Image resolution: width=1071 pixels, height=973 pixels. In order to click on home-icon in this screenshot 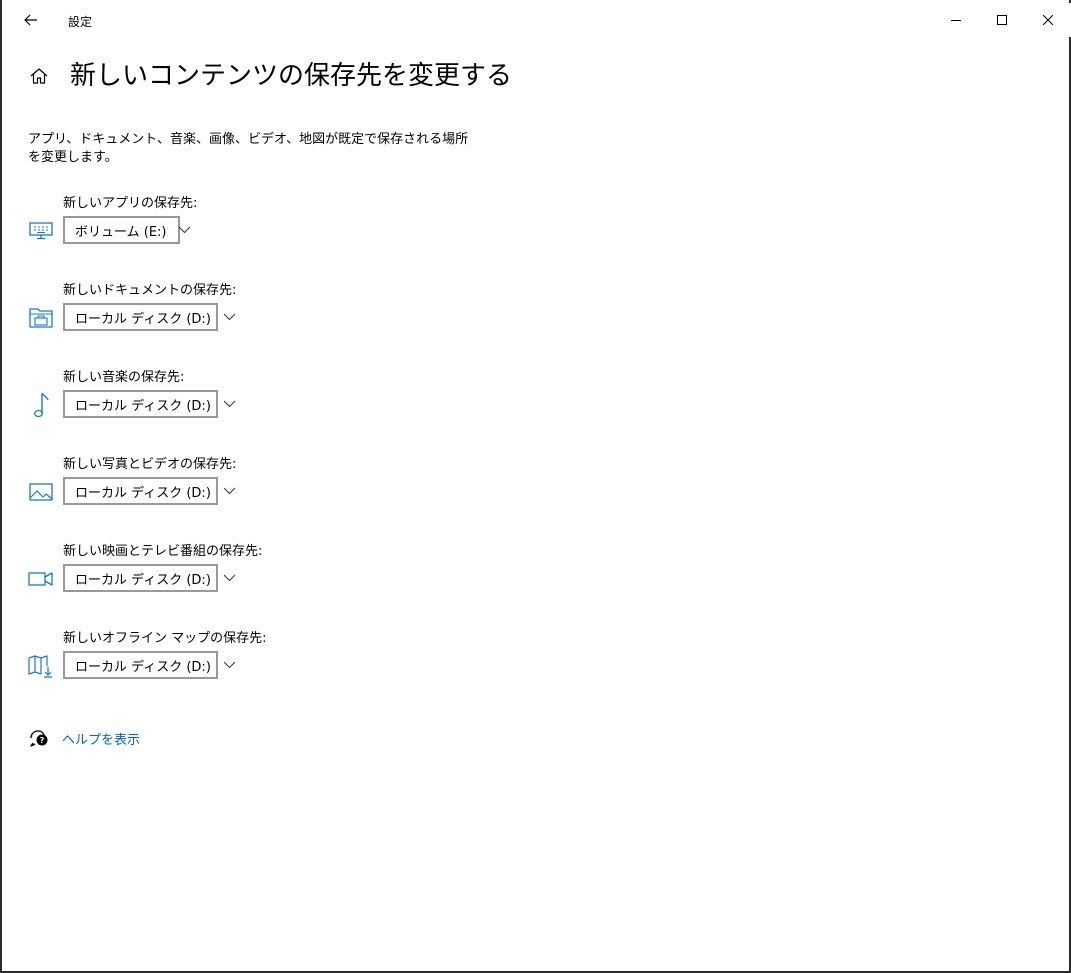, I will do `click(39, 76)`.